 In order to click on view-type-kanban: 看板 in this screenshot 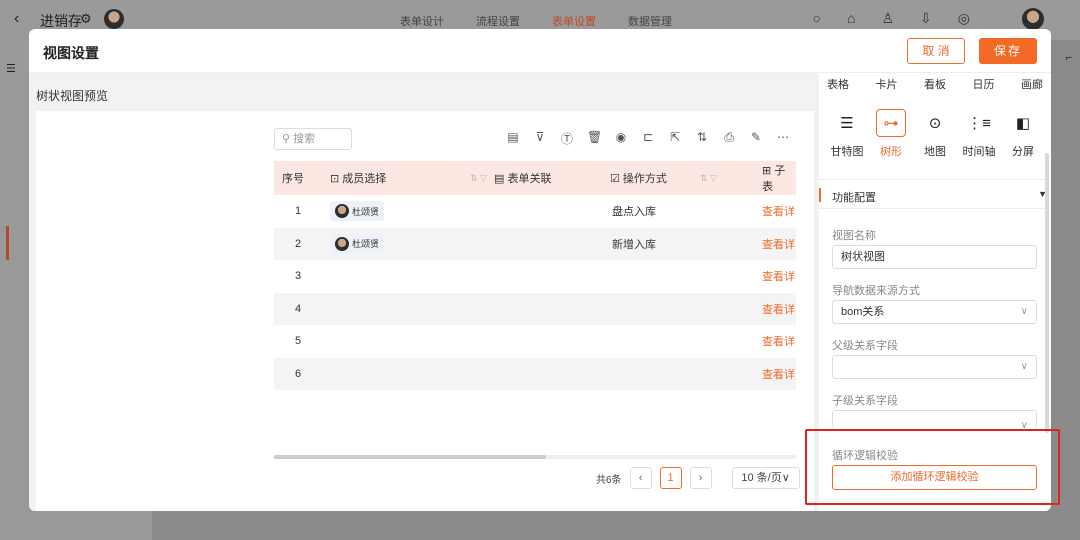, I will do `click(935, 84)`.